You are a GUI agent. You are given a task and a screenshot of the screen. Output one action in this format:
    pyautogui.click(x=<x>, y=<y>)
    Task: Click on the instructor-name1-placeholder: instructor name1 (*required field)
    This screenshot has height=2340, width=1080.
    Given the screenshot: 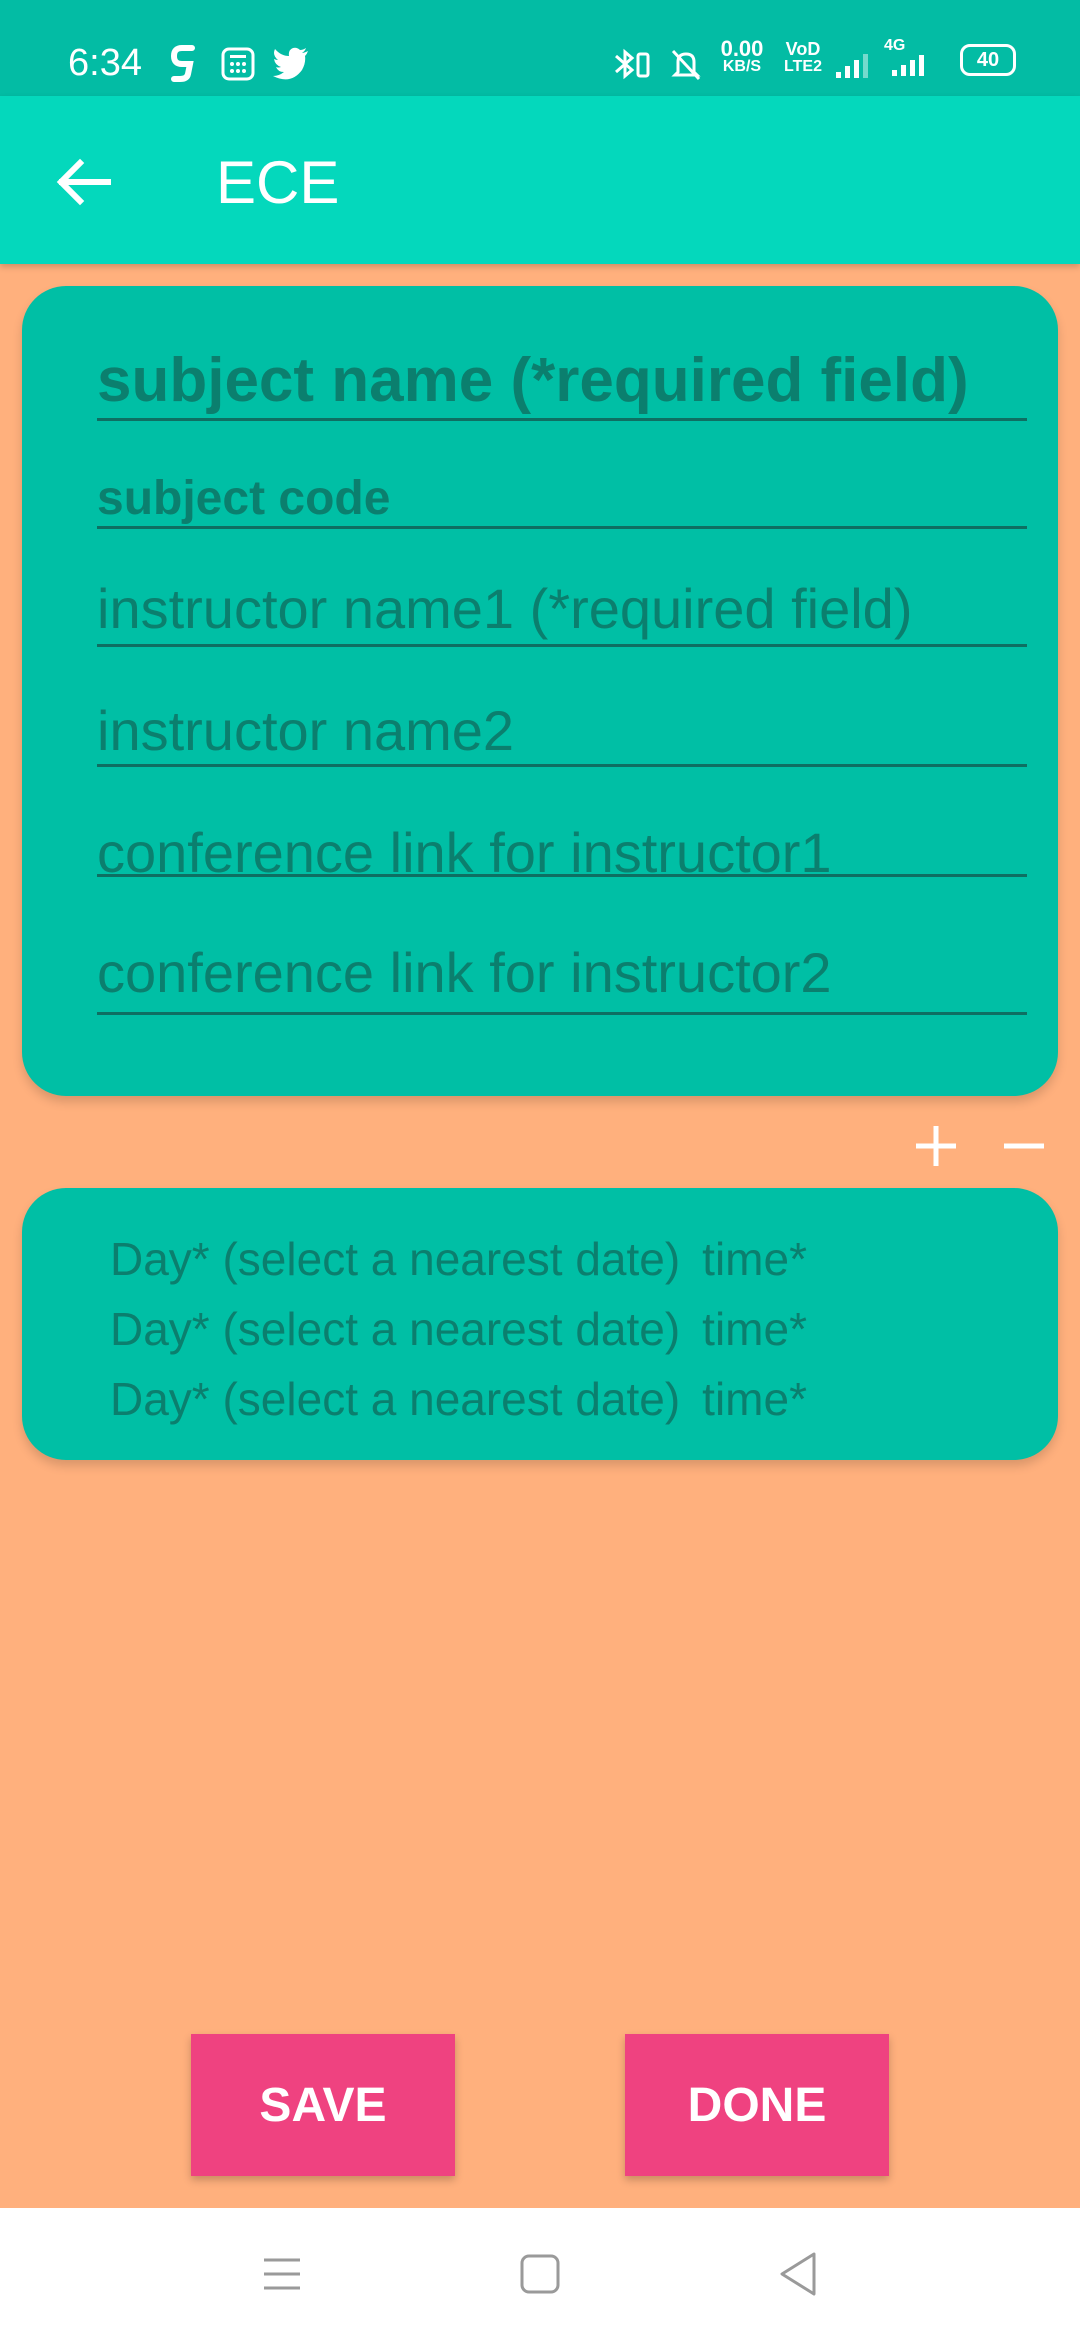 What is the action you would take?
    pyautogui.click(x=505, y=608)
    